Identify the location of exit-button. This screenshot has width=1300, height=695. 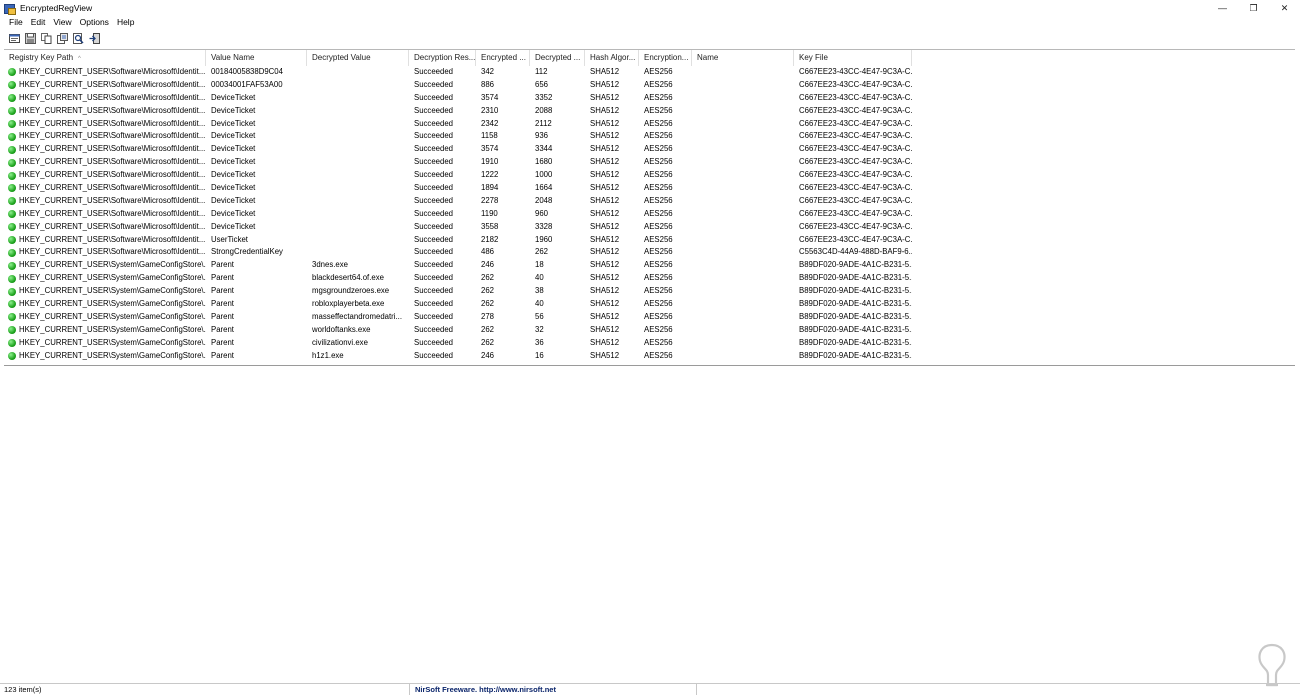
(94, 38).